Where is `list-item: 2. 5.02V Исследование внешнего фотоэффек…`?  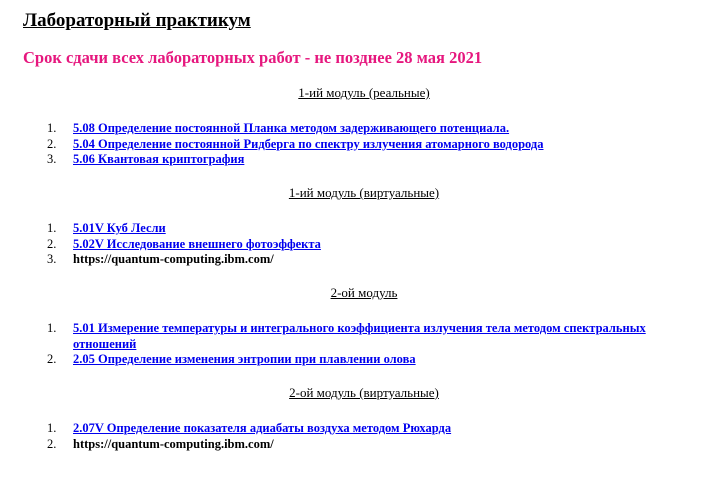 list-item: 2. 5.02V Исследование внешнего фотоэффек… is located at coordinates (353, 245).